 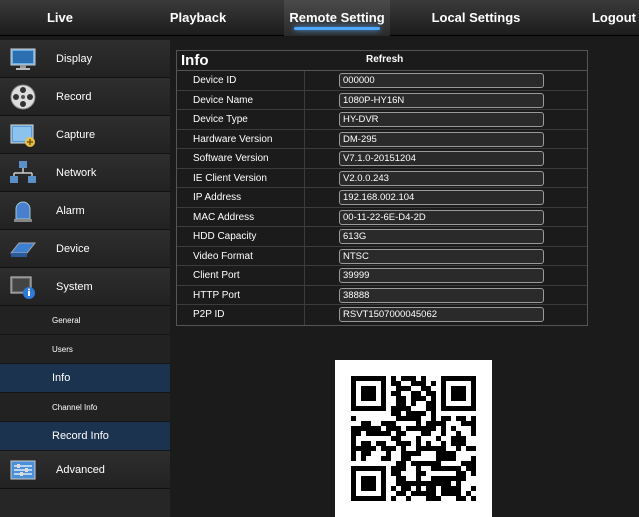 I want to click on tab-live: Live, so click(x=60, y=18).